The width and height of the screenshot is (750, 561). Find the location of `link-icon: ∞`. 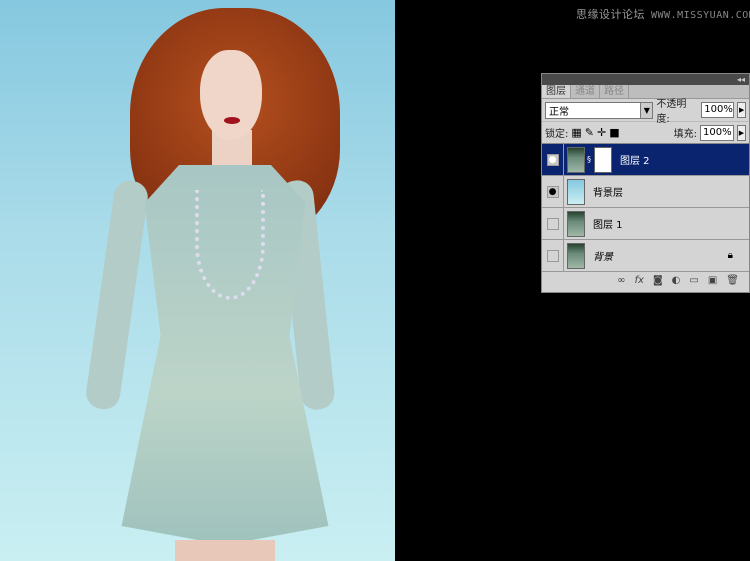

link-icon: ∞ is located at coordinates (621, 280).